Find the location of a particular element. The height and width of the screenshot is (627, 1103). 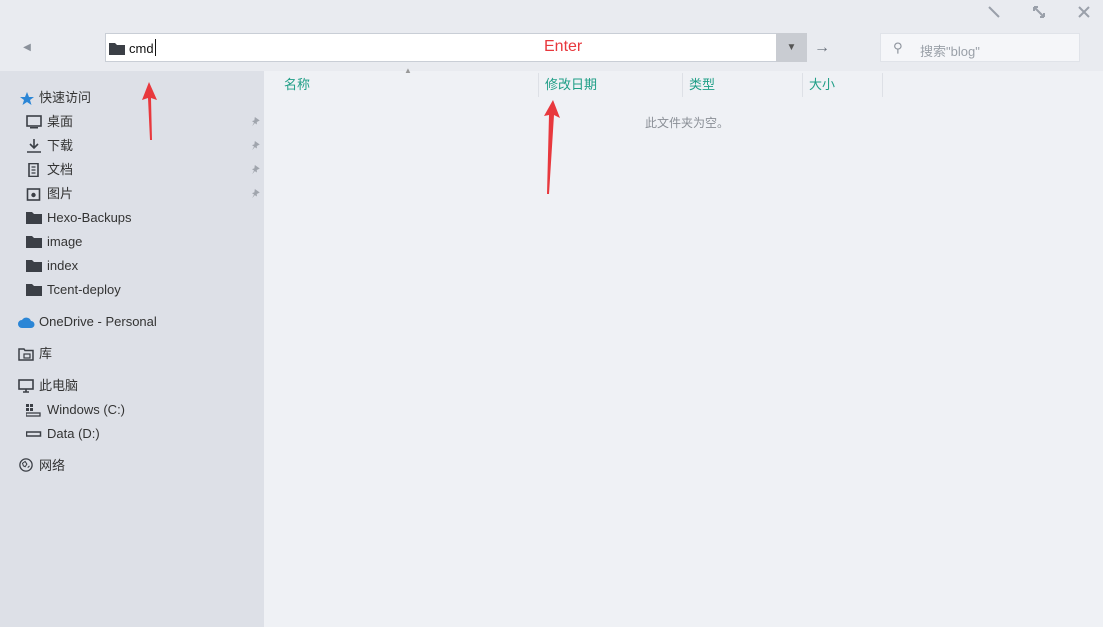

cloud-icon is located at coordinates (26, 322).